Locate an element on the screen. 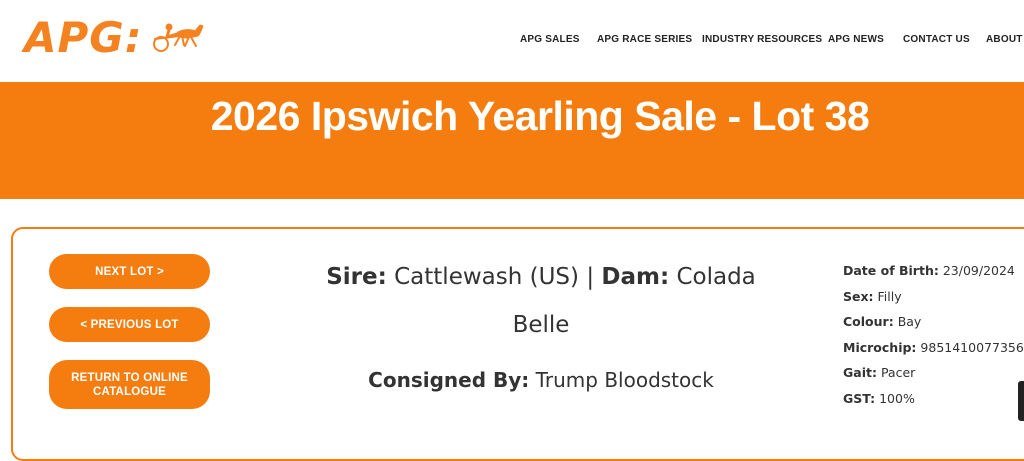 This screenshot has height=461, width=1024. dam-label: Dam: is located at coordinates (635, 277).